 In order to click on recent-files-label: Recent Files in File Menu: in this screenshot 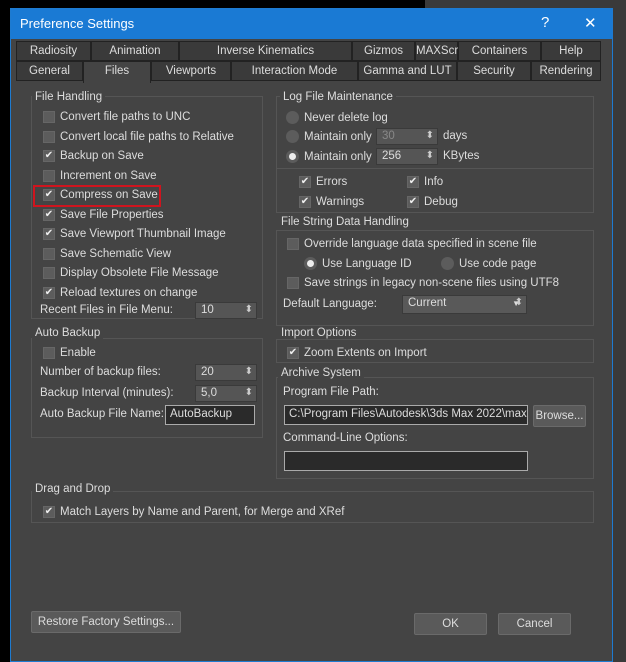, I will do `click(106, 310)`.